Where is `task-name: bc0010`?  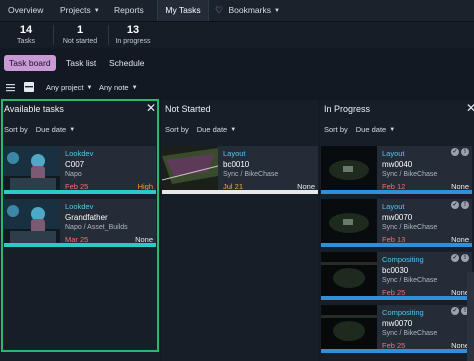
task-name: bc0010 is located at coordinates (236, 164).